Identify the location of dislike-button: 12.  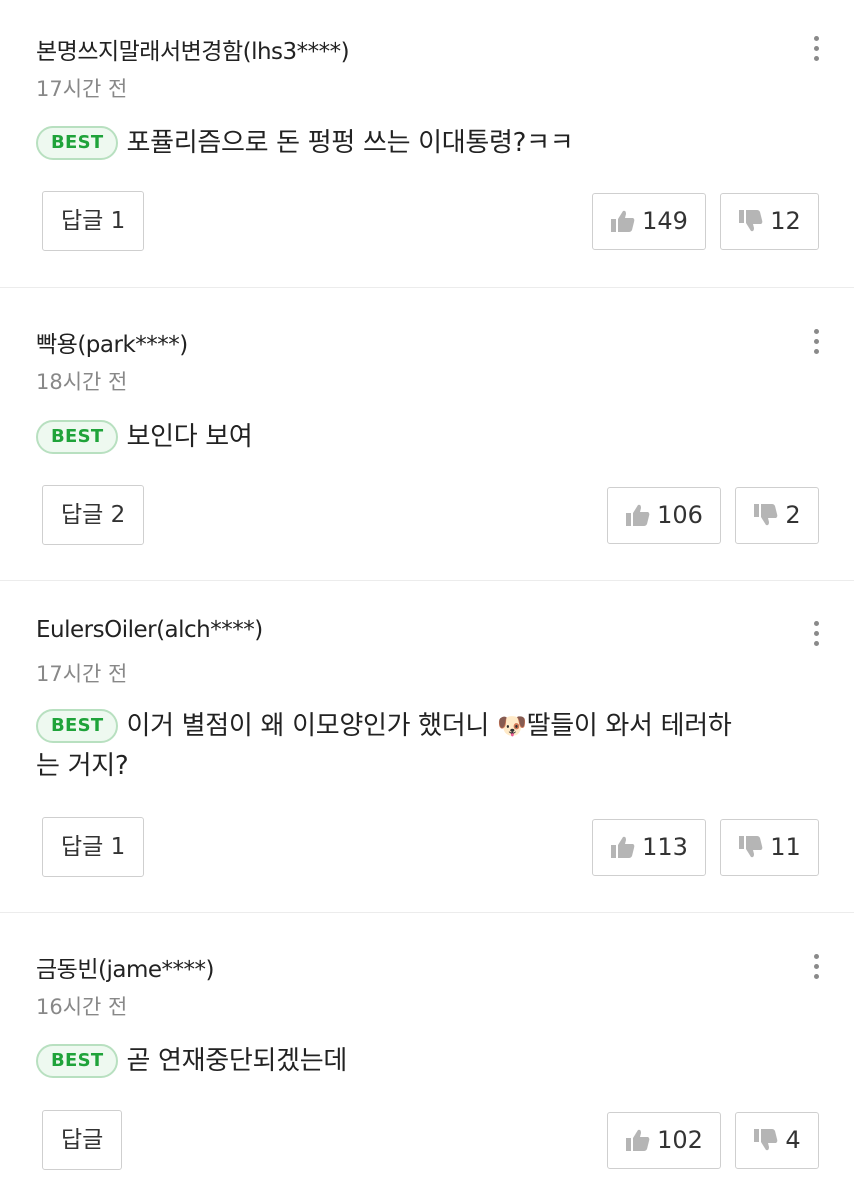
(769, 221).